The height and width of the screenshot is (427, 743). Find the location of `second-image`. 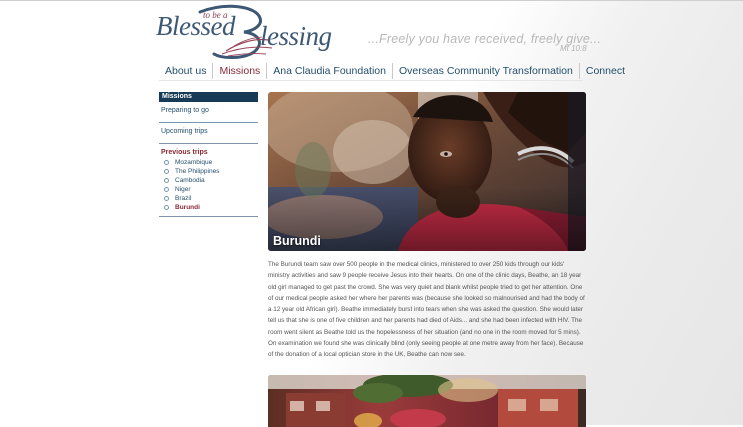

second-image is located at coordinates (427, 401).